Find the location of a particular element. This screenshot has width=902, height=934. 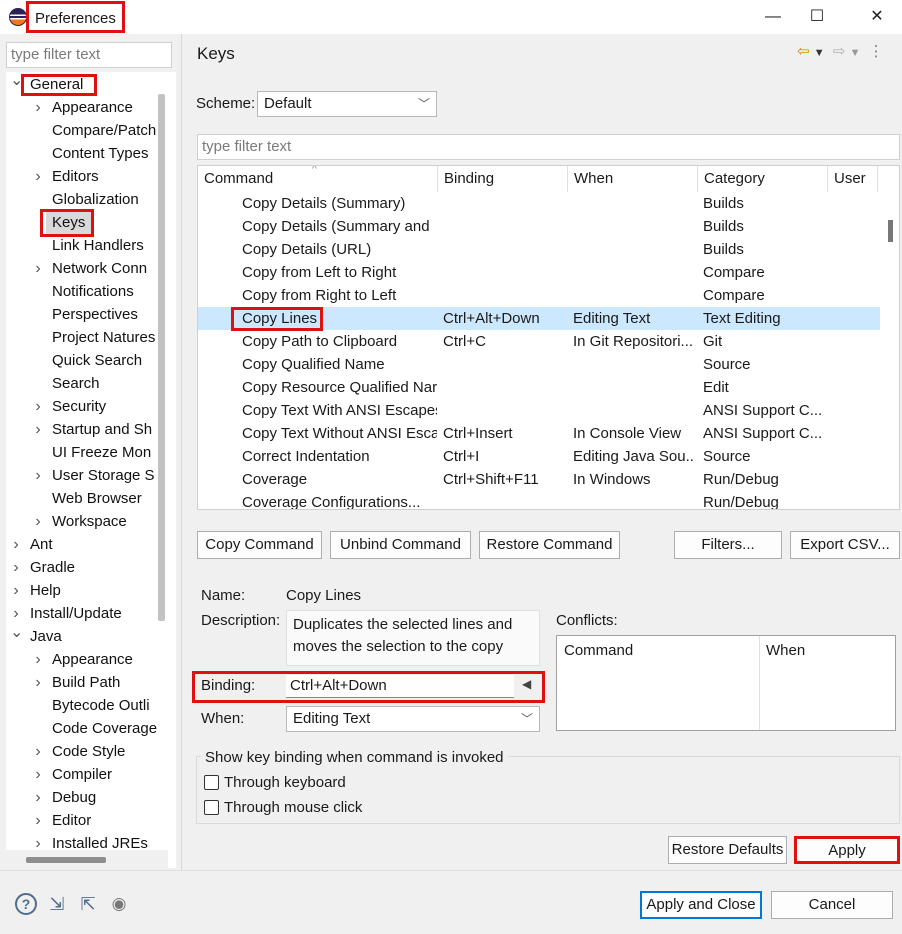

tree-item: › Debug is located at coordinates (82, 797).